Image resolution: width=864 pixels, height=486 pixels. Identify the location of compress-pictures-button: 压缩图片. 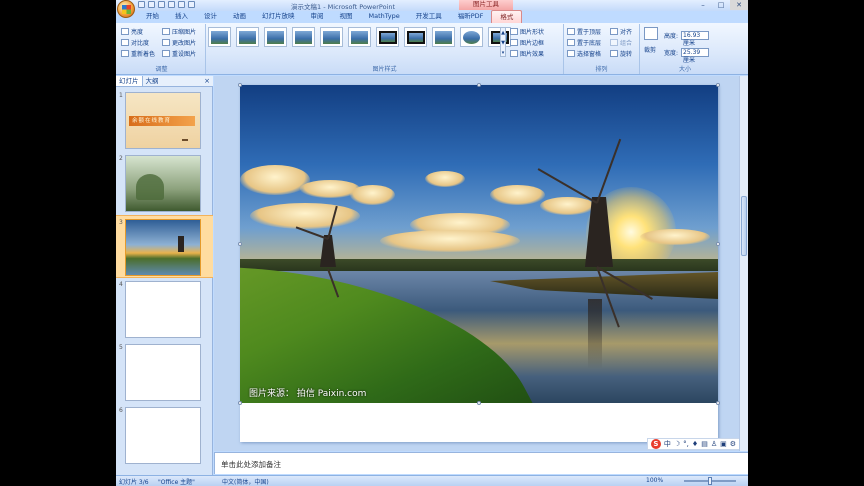
(179, 31).